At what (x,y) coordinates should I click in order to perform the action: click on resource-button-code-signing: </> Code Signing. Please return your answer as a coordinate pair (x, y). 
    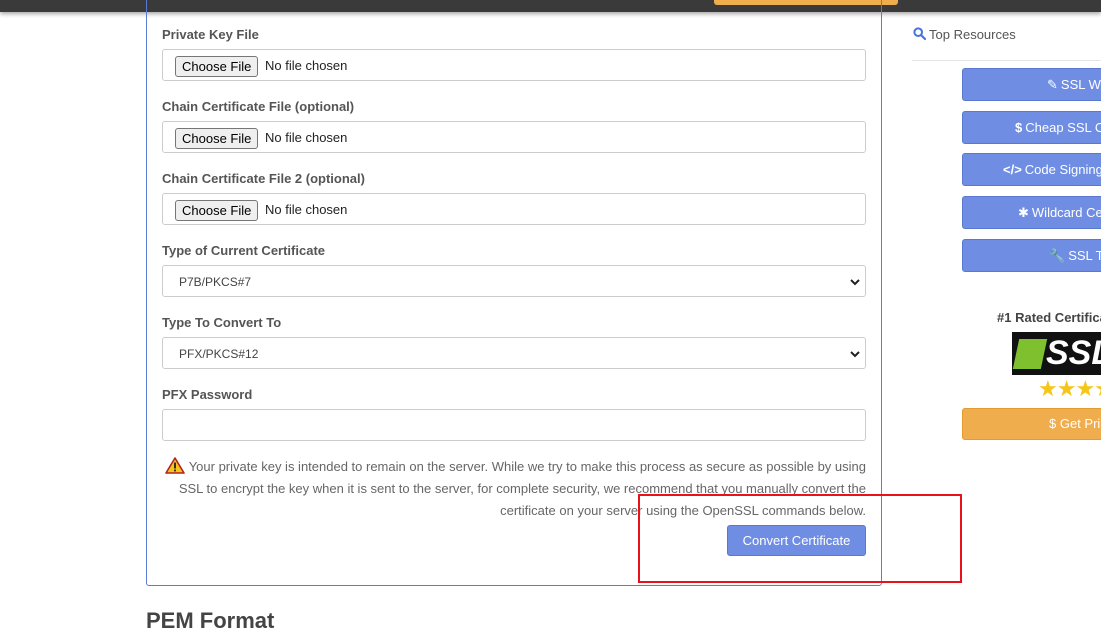
    Looking at the image, I should click on (1031, 169).